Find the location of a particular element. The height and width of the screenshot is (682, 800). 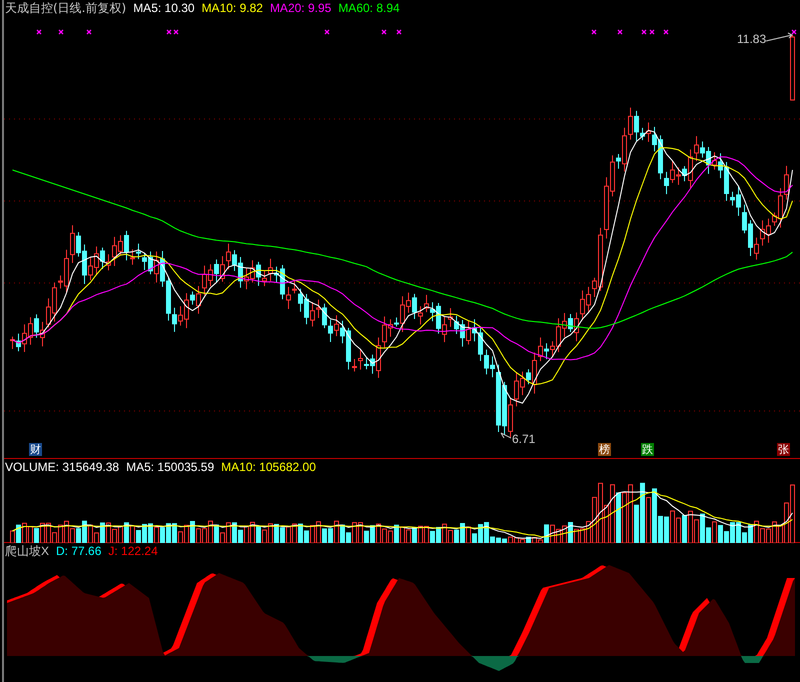

indicator-label: VOLUME: 315649.38 is located at coordinates (62, 467).